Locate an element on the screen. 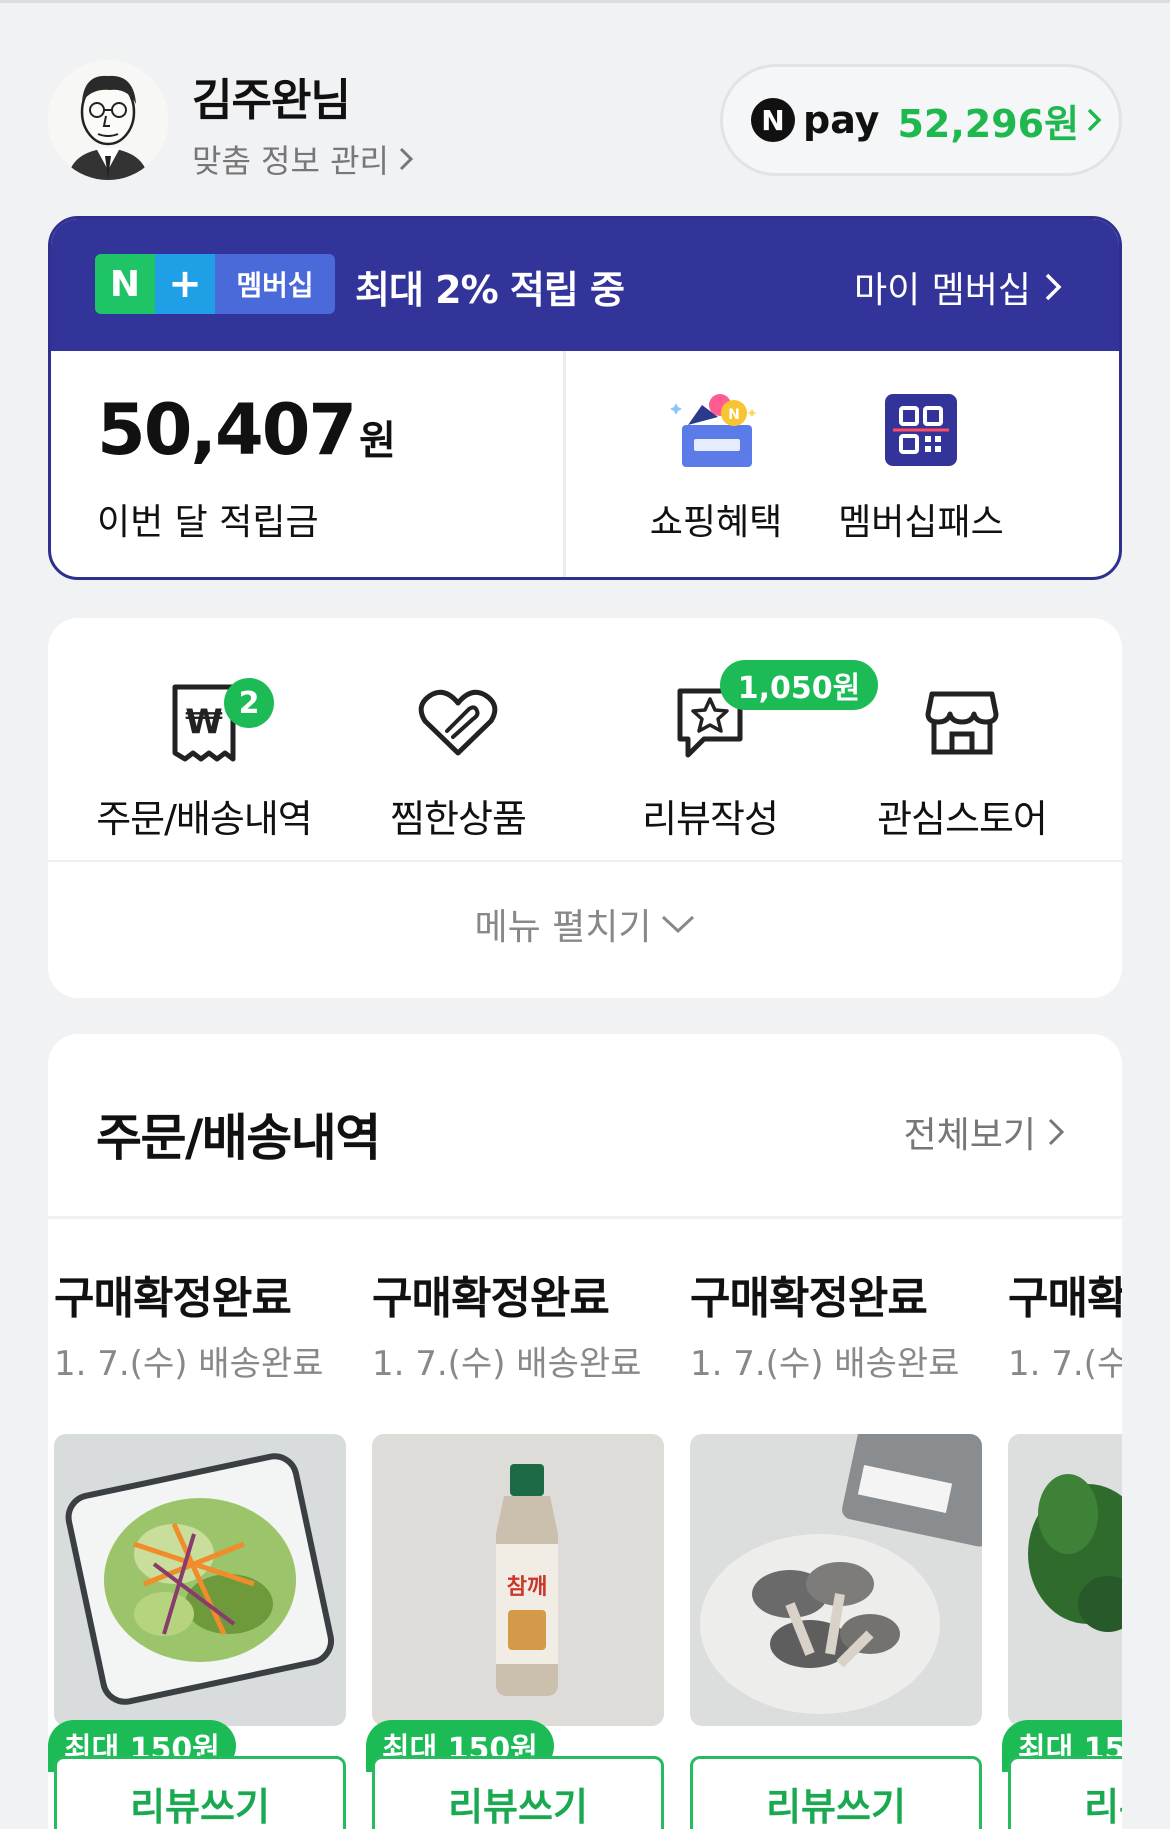 The image size is (1170, 1829). profile-header: 김주완님 맞춤 정보 관리 N pay 52,296원 is located at coordinates (585, 123).